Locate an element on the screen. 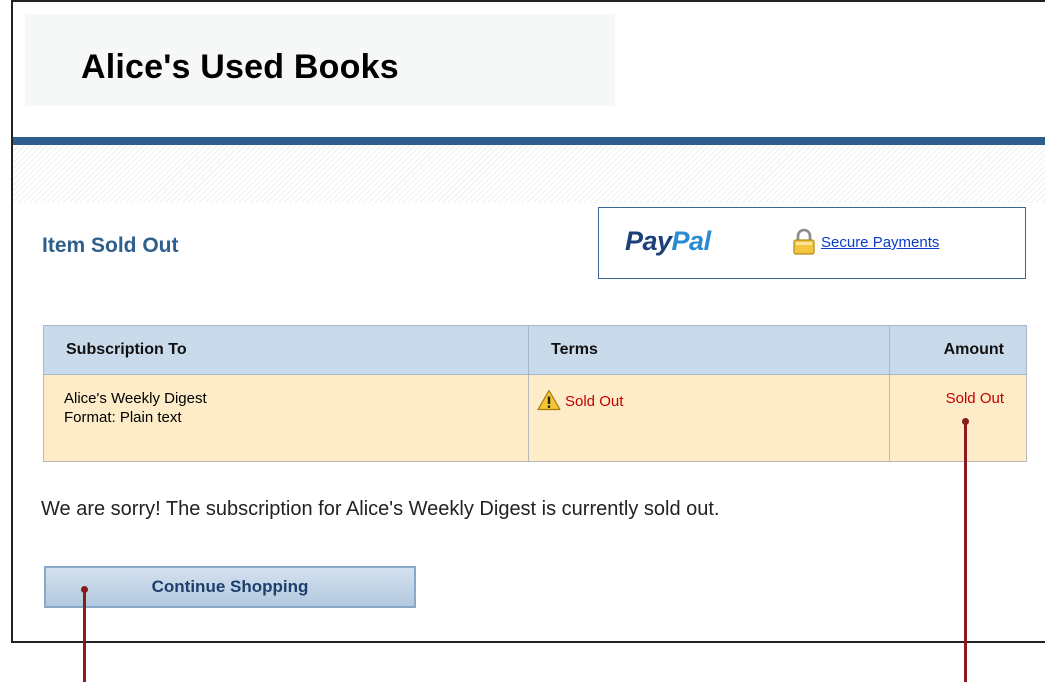 Image resolution: width=1047 pixels, height=682 pixels. table-header-row: Subscription To Terms Amount is located at coordinates (535, 350).